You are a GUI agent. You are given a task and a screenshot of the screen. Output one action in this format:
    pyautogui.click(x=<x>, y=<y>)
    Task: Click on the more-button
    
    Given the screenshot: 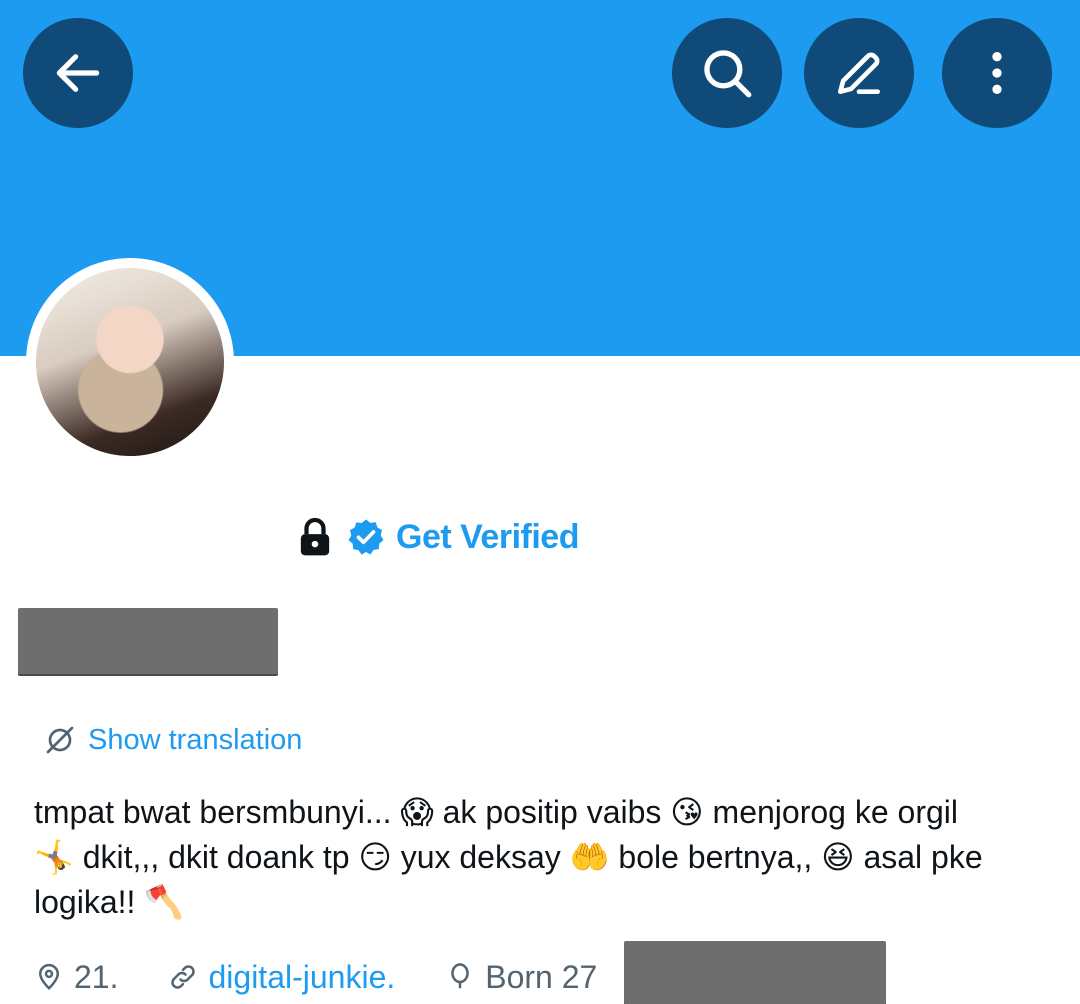 What is the action you would take?
    pyautogui.click(x=997, y=73)
    